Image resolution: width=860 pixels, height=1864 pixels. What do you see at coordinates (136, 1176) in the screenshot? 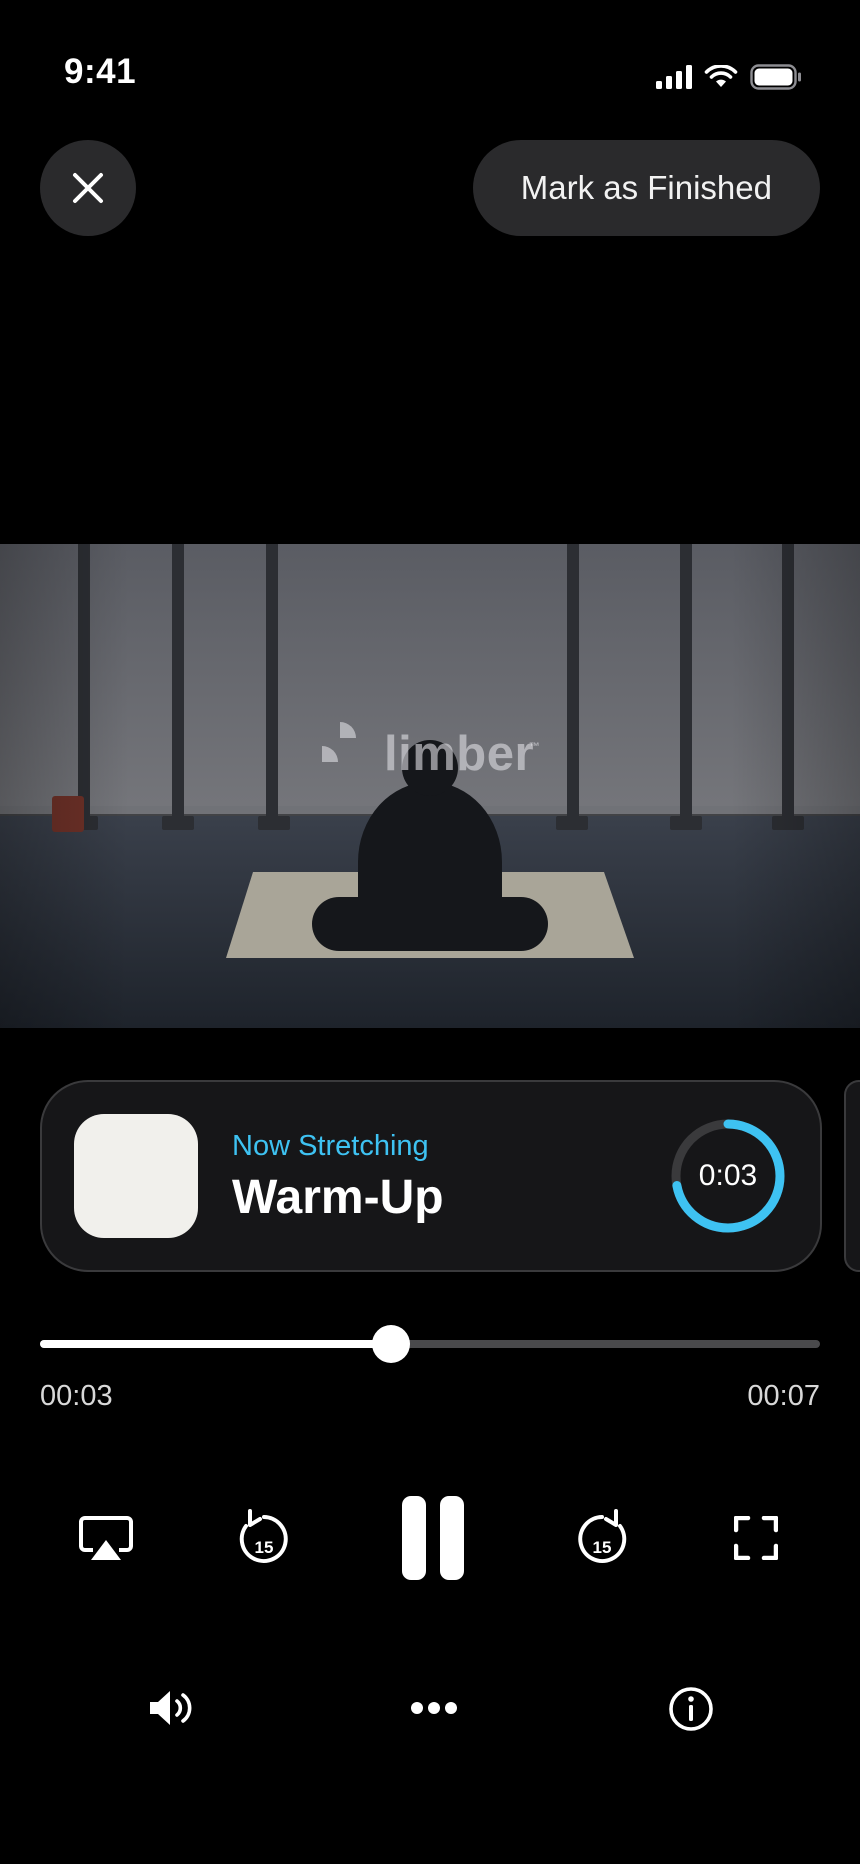
I see `exercise-thumbnail` at bounding box center [136, 1176].